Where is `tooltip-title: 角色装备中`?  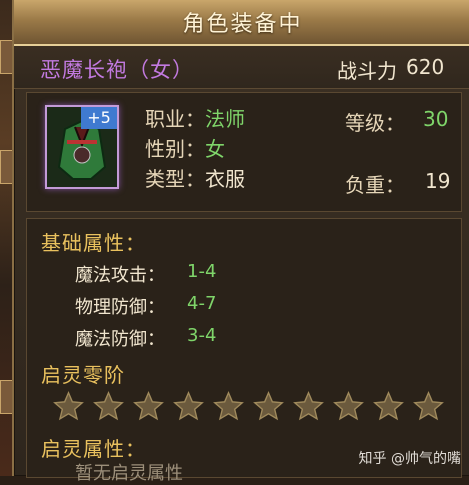
tooltip-title: 角色装备中 is located at coordinates (242, 24).